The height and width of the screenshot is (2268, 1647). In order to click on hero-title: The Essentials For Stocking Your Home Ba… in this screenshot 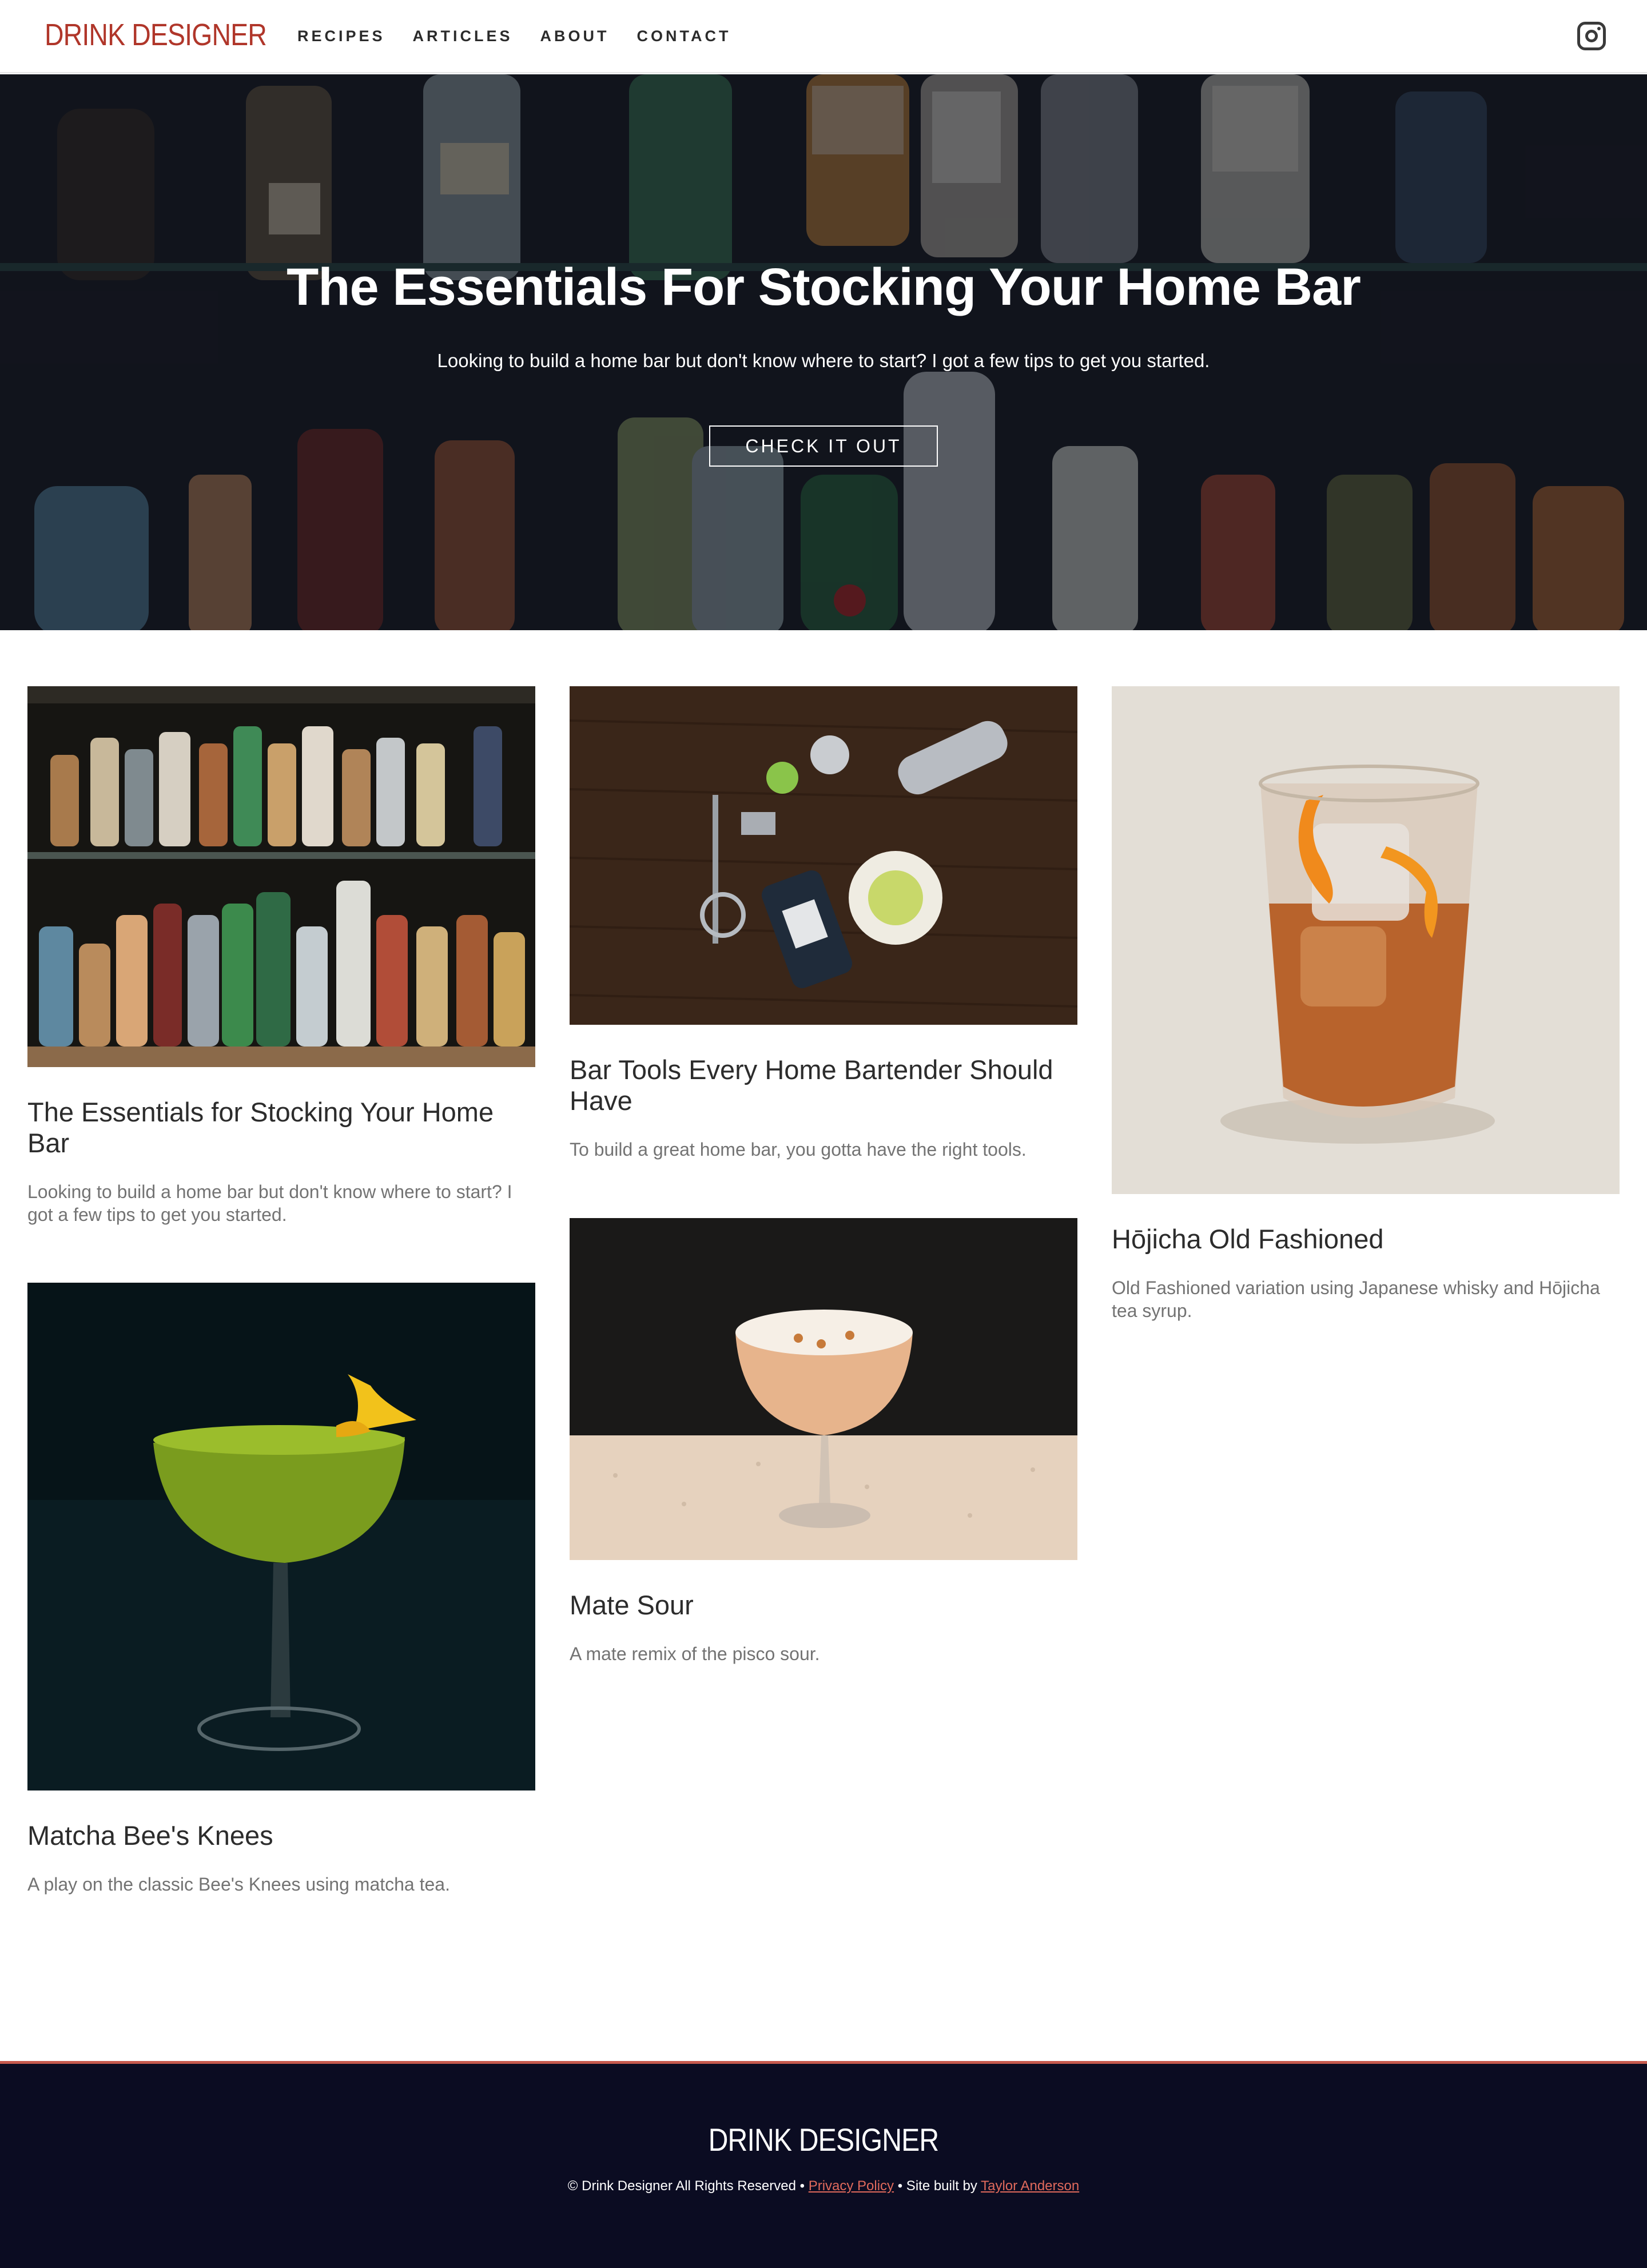, I will do `click(824, 287)`.